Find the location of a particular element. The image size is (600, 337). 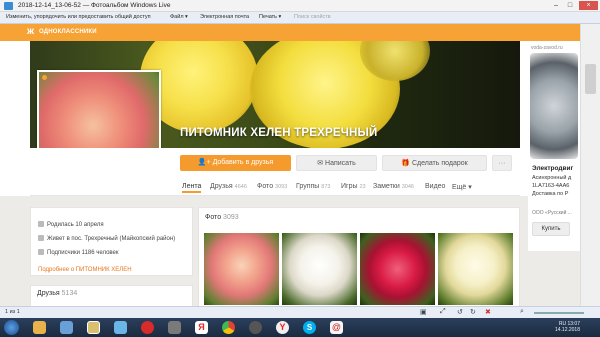

write-label: Написать is located at coordinates (340, 163).